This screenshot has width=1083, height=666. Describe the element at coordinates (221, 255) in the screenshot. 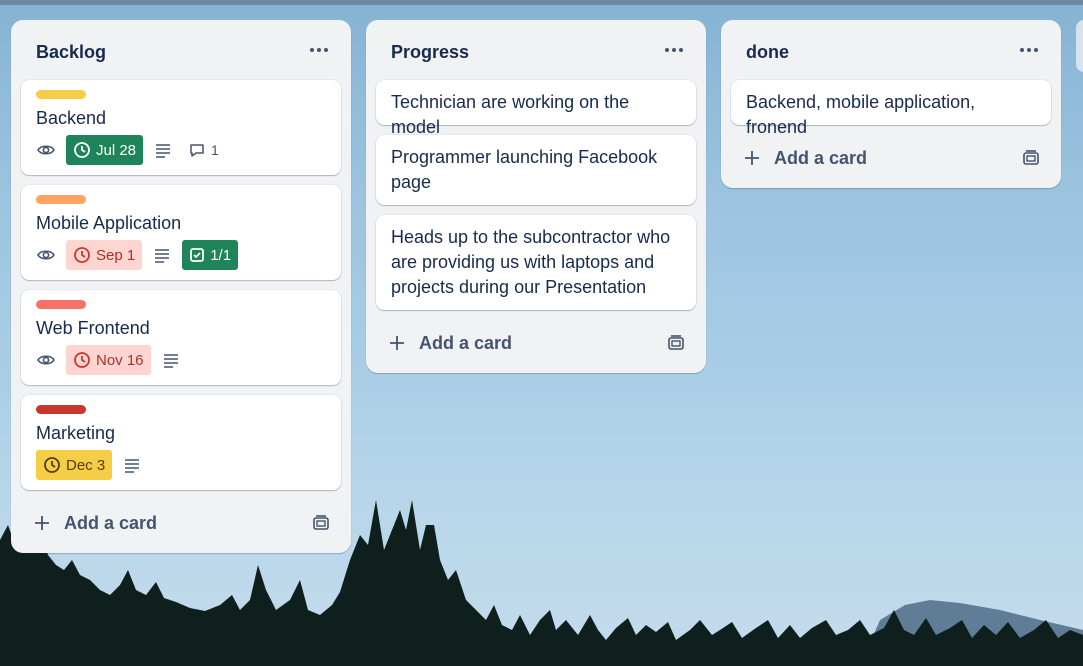

I see `checklist-text: 1/1` at that location.